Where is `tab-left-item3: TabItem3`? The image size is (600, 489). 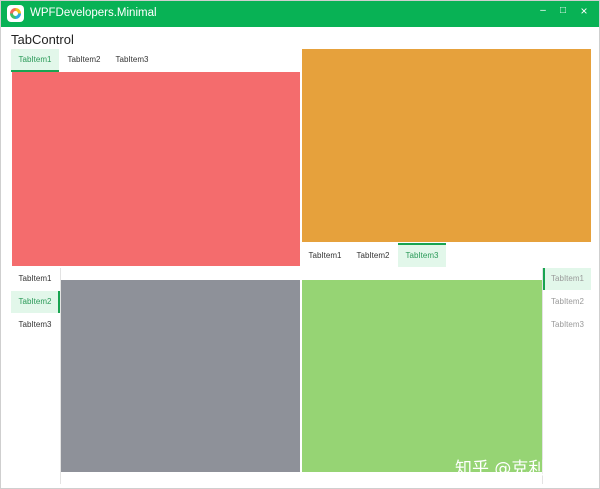 tab-left-item3: TabItem3 is located at coordinates (35, 325).